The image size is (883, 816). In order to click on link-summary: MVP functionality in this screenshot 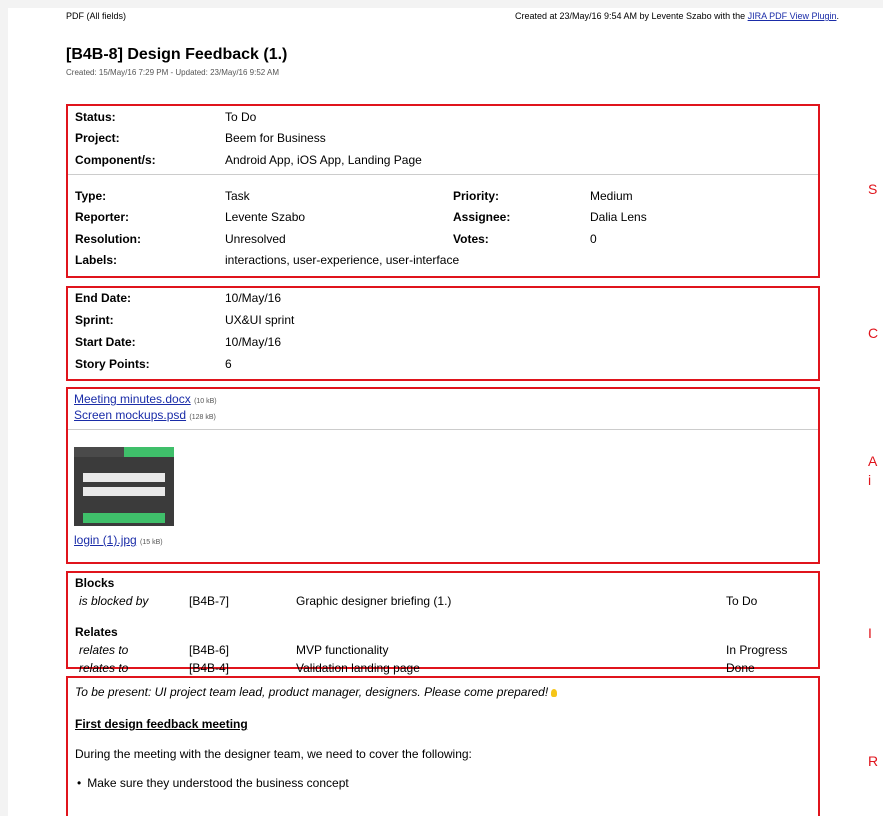, I will do `click(342, 650)`.